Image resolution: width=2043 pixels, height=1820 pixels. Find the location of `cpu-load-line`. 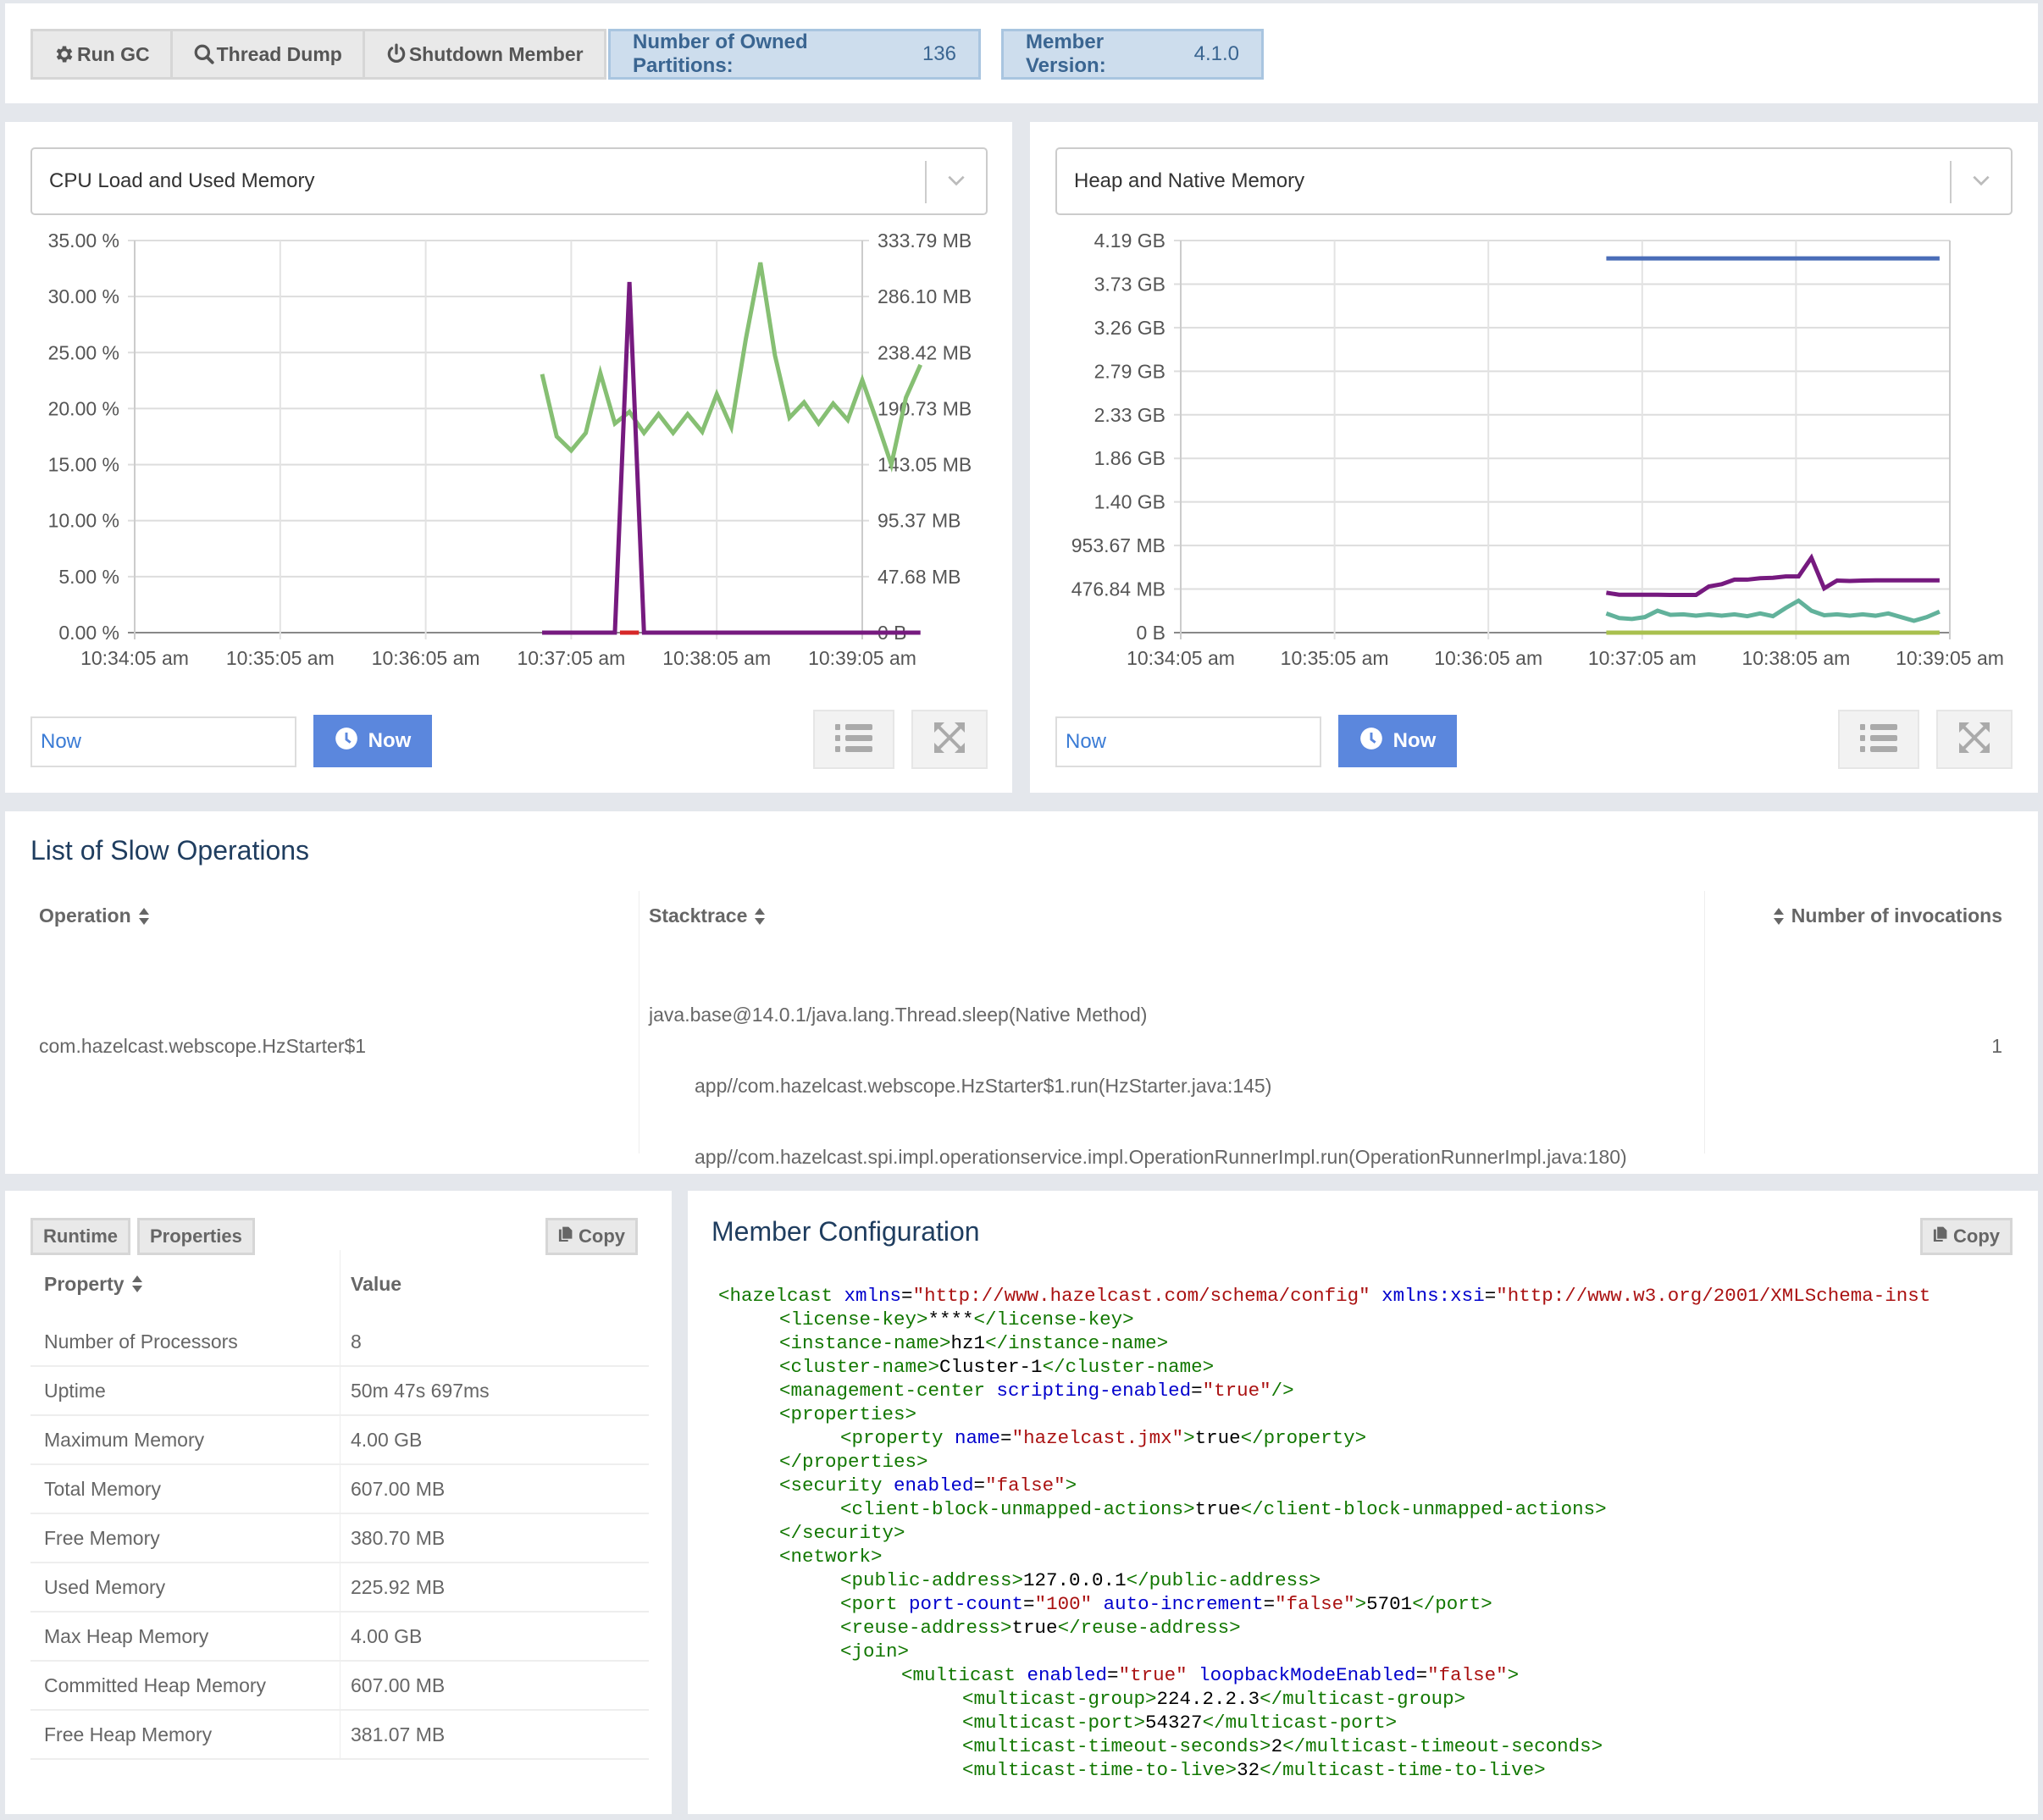

cpu-load-line is located at coordinates (731, 458).